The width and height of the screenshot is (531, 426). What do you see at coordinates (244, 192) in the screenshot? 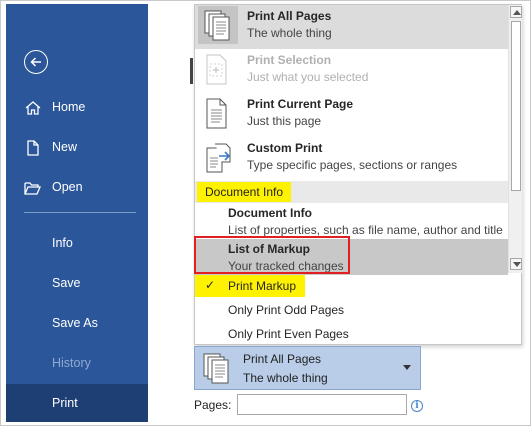
I see `section-header-label: Document Info` at bounding box center [244, 192].